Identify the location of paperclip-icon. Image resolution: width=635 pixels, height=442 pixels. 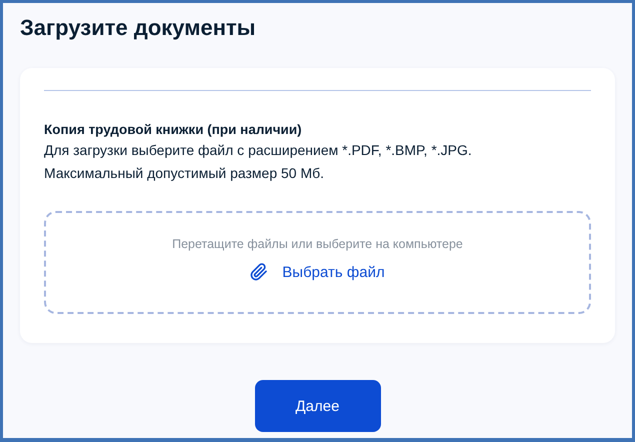
(259, 272).